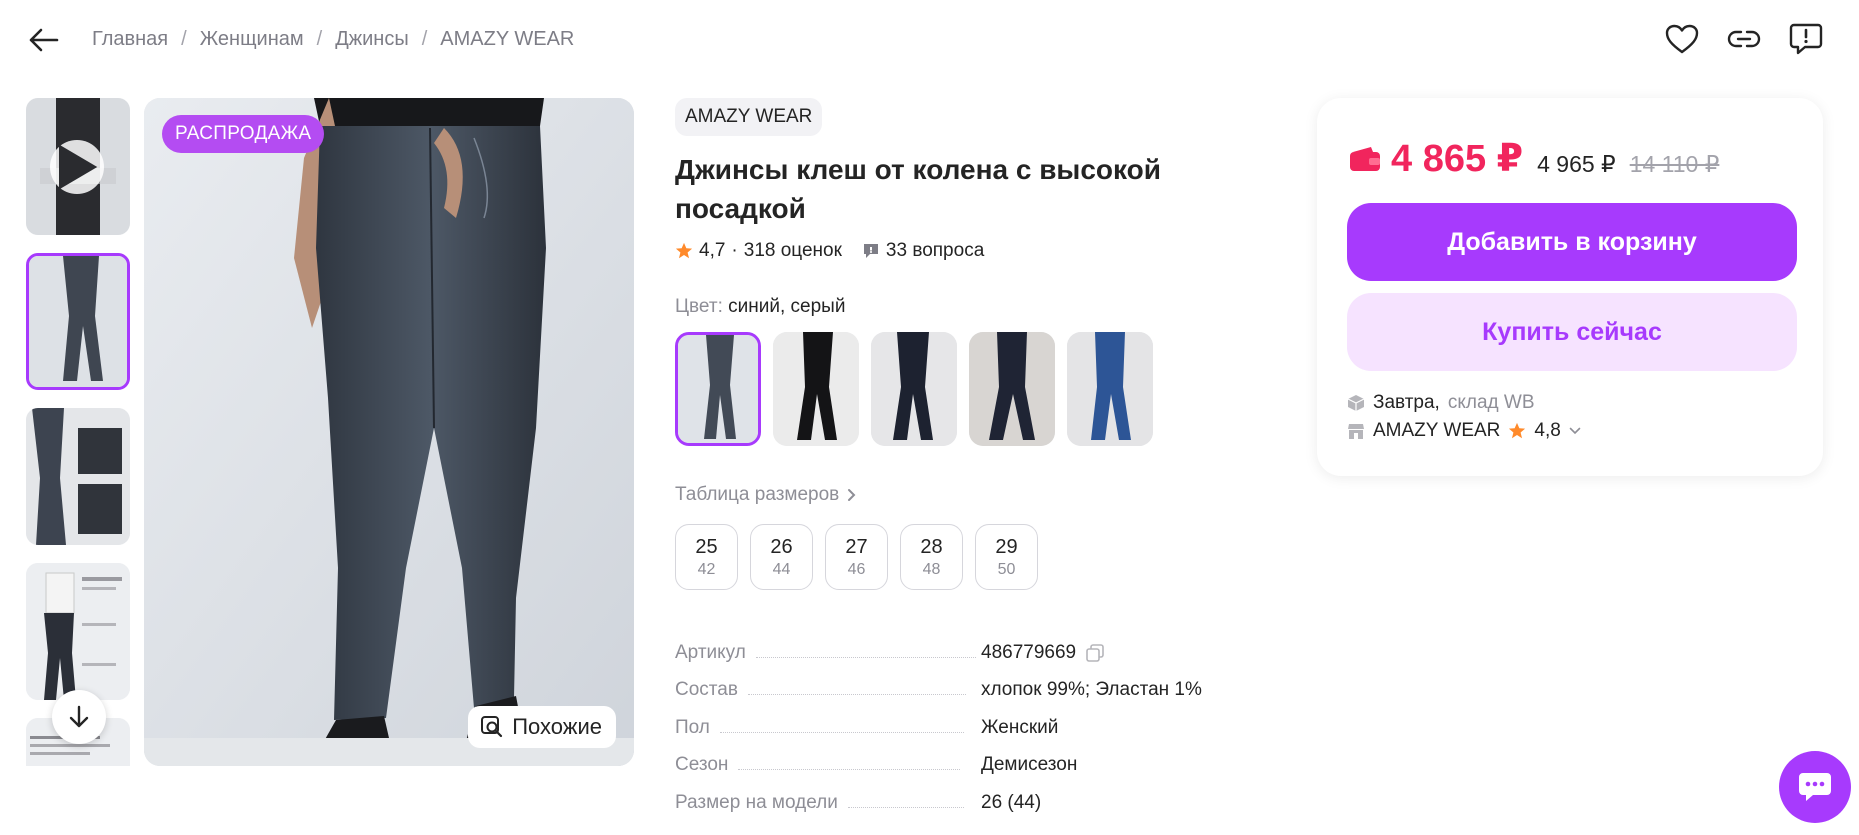 This screenshot has height=835, width=1859. I want to click on size-intl: 44, so click(781, 569).